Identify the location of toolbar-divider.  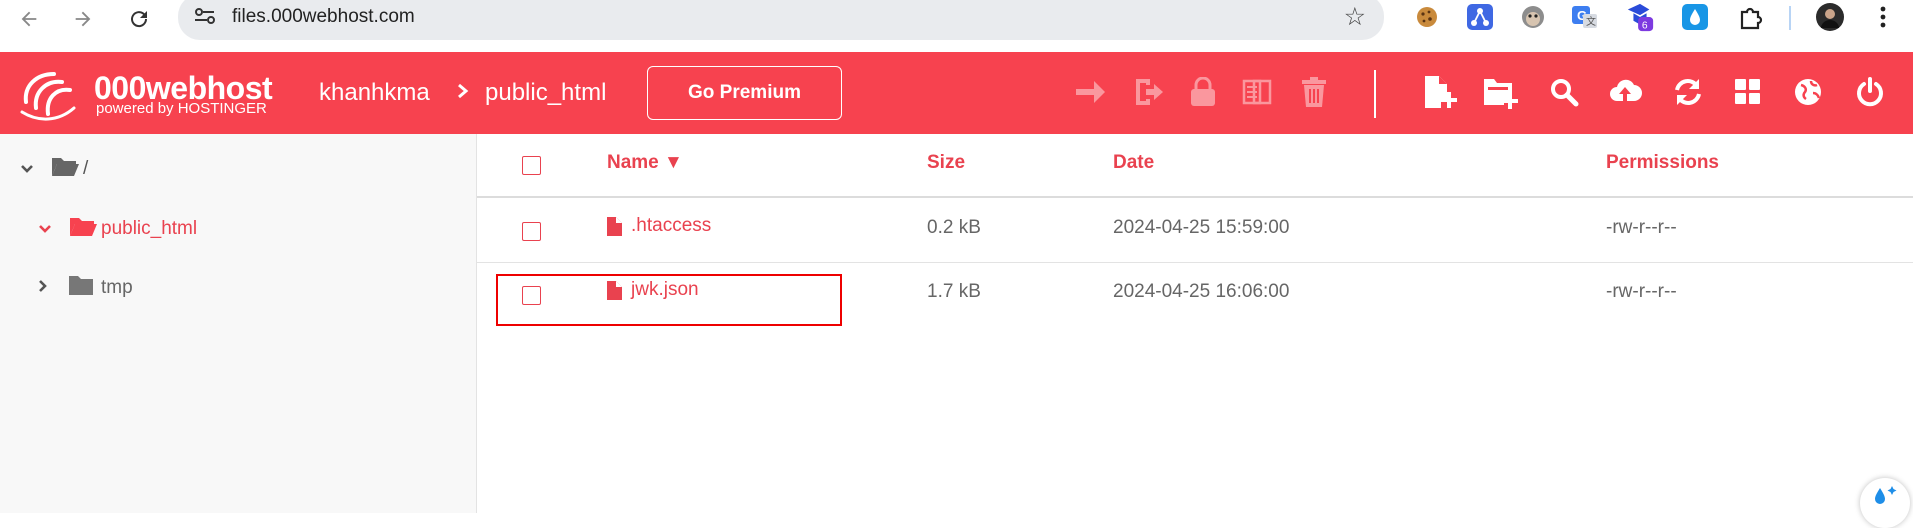
(1375, 94).